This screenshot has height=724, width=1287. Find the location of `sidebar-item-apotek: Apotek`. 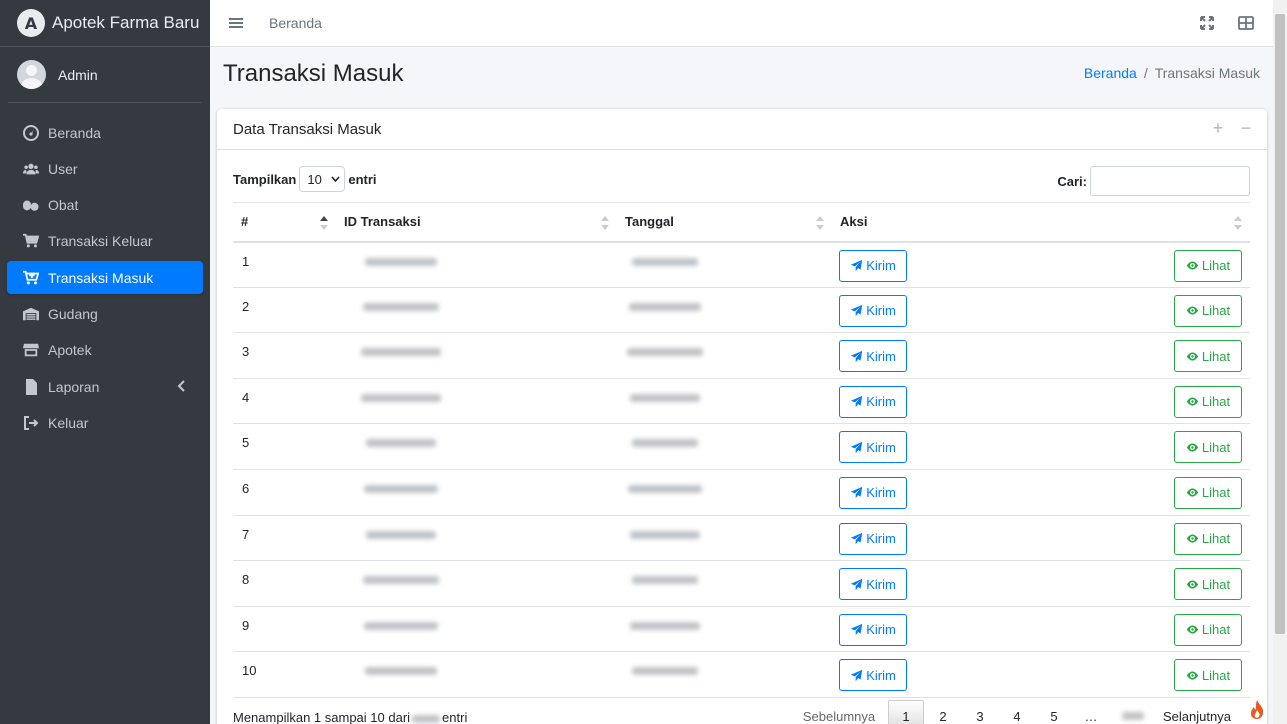

sidebar-item-apotek: Apotek is located at coordinates (105, 350).